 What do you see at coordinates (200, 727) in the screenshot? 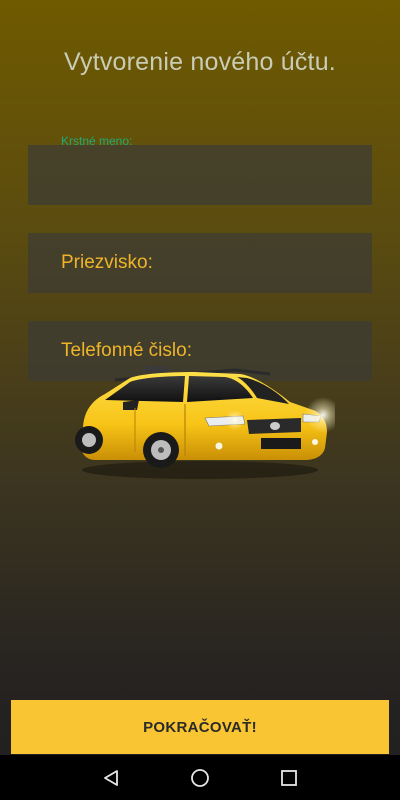
I see `continue-button: POKRAČOVAŤ!` at bounding box center [200, 727].